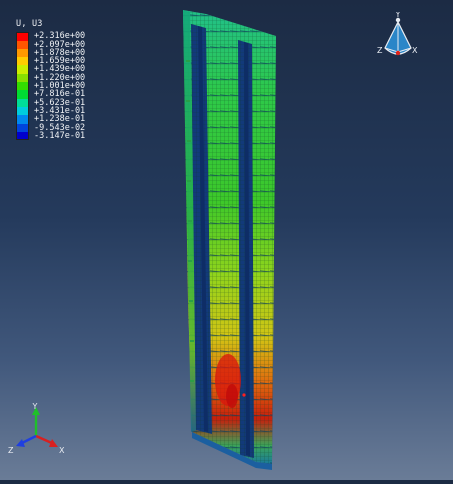 The width and height of the screenshot is (453, 484). I want to click on global-axes-triad-icon: Y Z X, so click(36, 428).